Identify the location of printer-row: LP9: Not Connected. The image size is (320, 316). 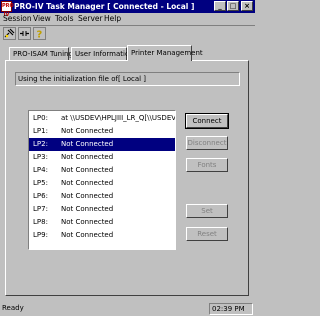
(102, 235).